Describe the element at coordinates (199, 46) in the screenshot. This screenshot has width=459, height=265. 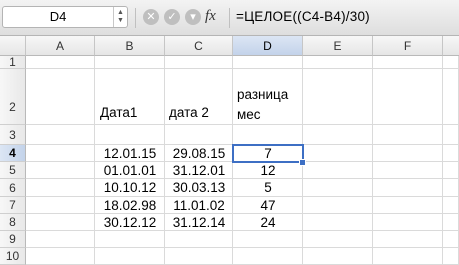
I see `column-header-c: C` at that location.